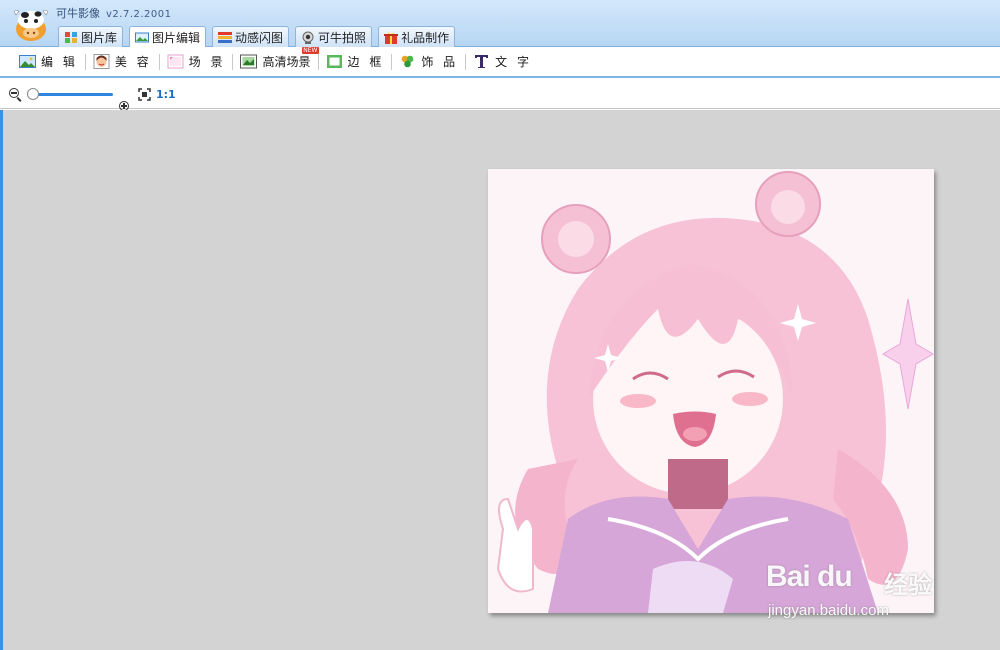  Describe the element at coordinates (249, 61) in the screenshot. I see `hd-scene-icon` at that location.